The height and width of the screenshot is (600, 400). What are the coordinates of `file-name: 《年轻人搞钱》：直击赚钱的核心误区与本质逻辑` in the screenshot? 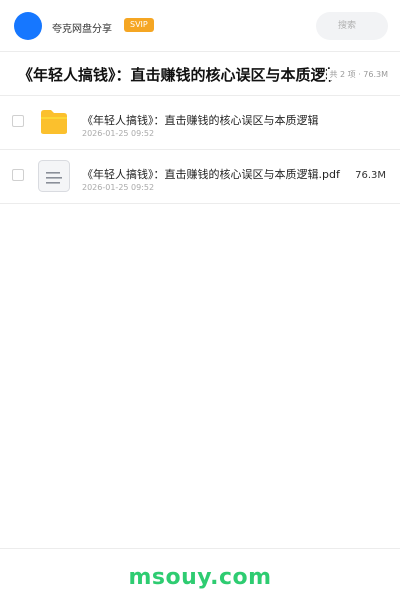 It's located at (200, 120).